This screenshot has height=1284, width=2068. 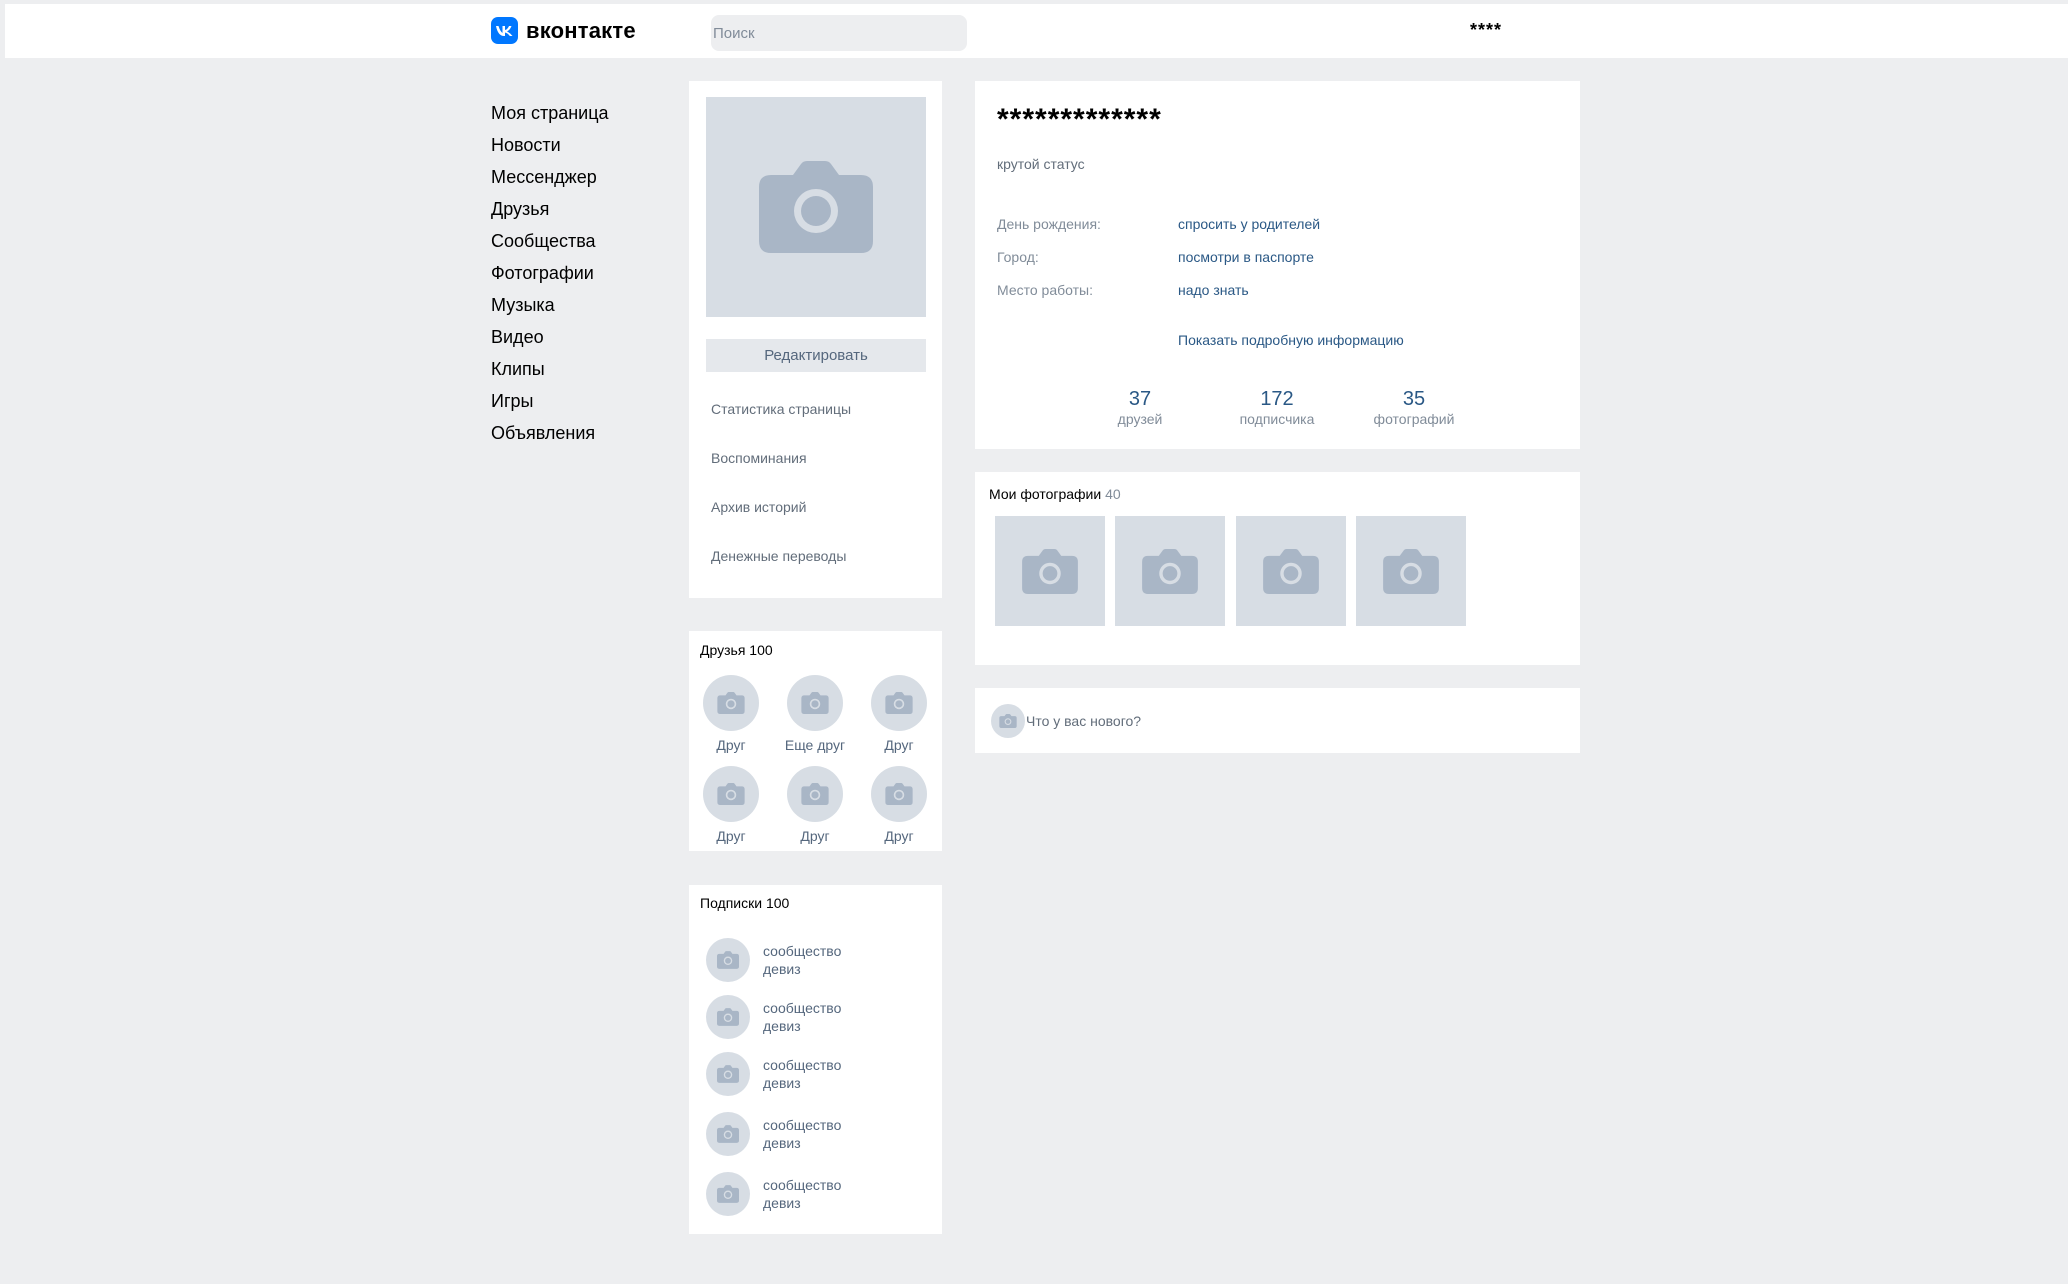 What do you see at coordinates (1414, 399) in the screenshot?
I see `counter-value: 35` at bounding box center [1414, 399].